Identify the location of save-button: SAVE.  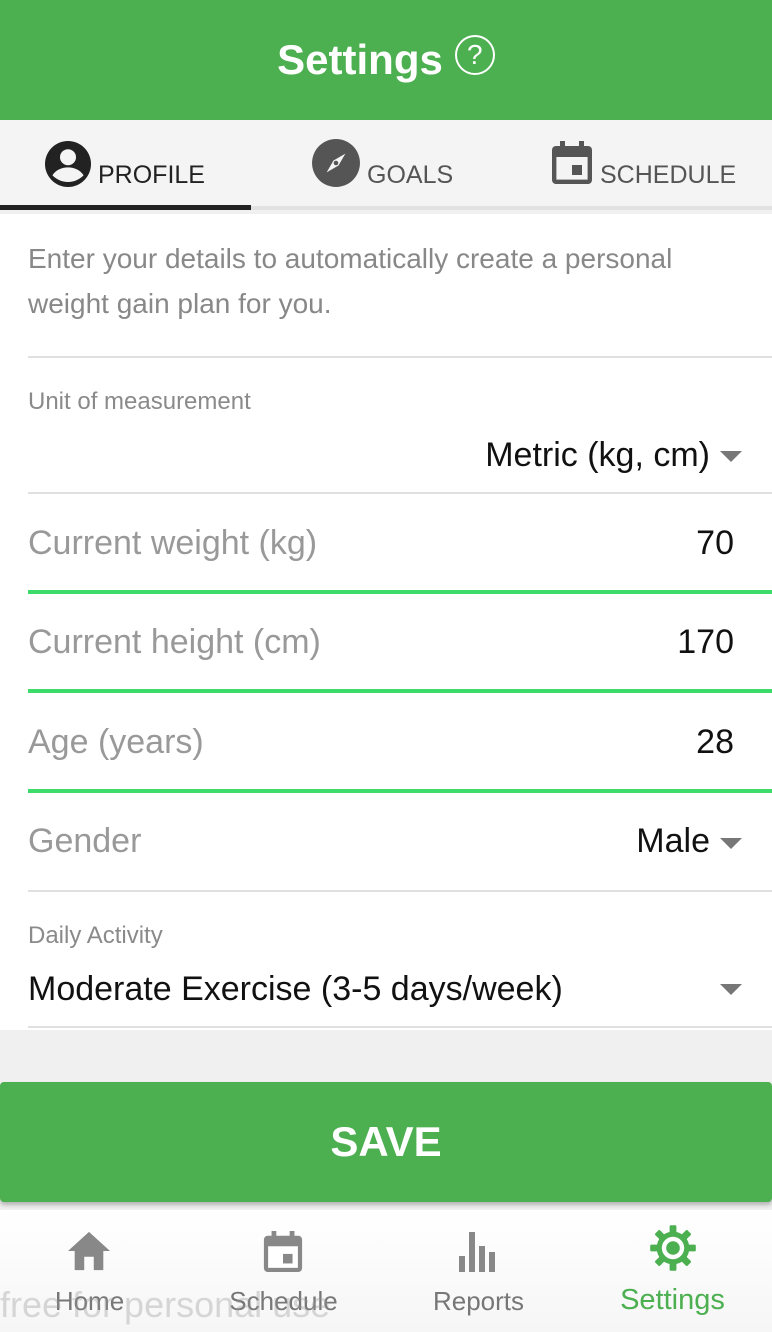
(386, 1142).